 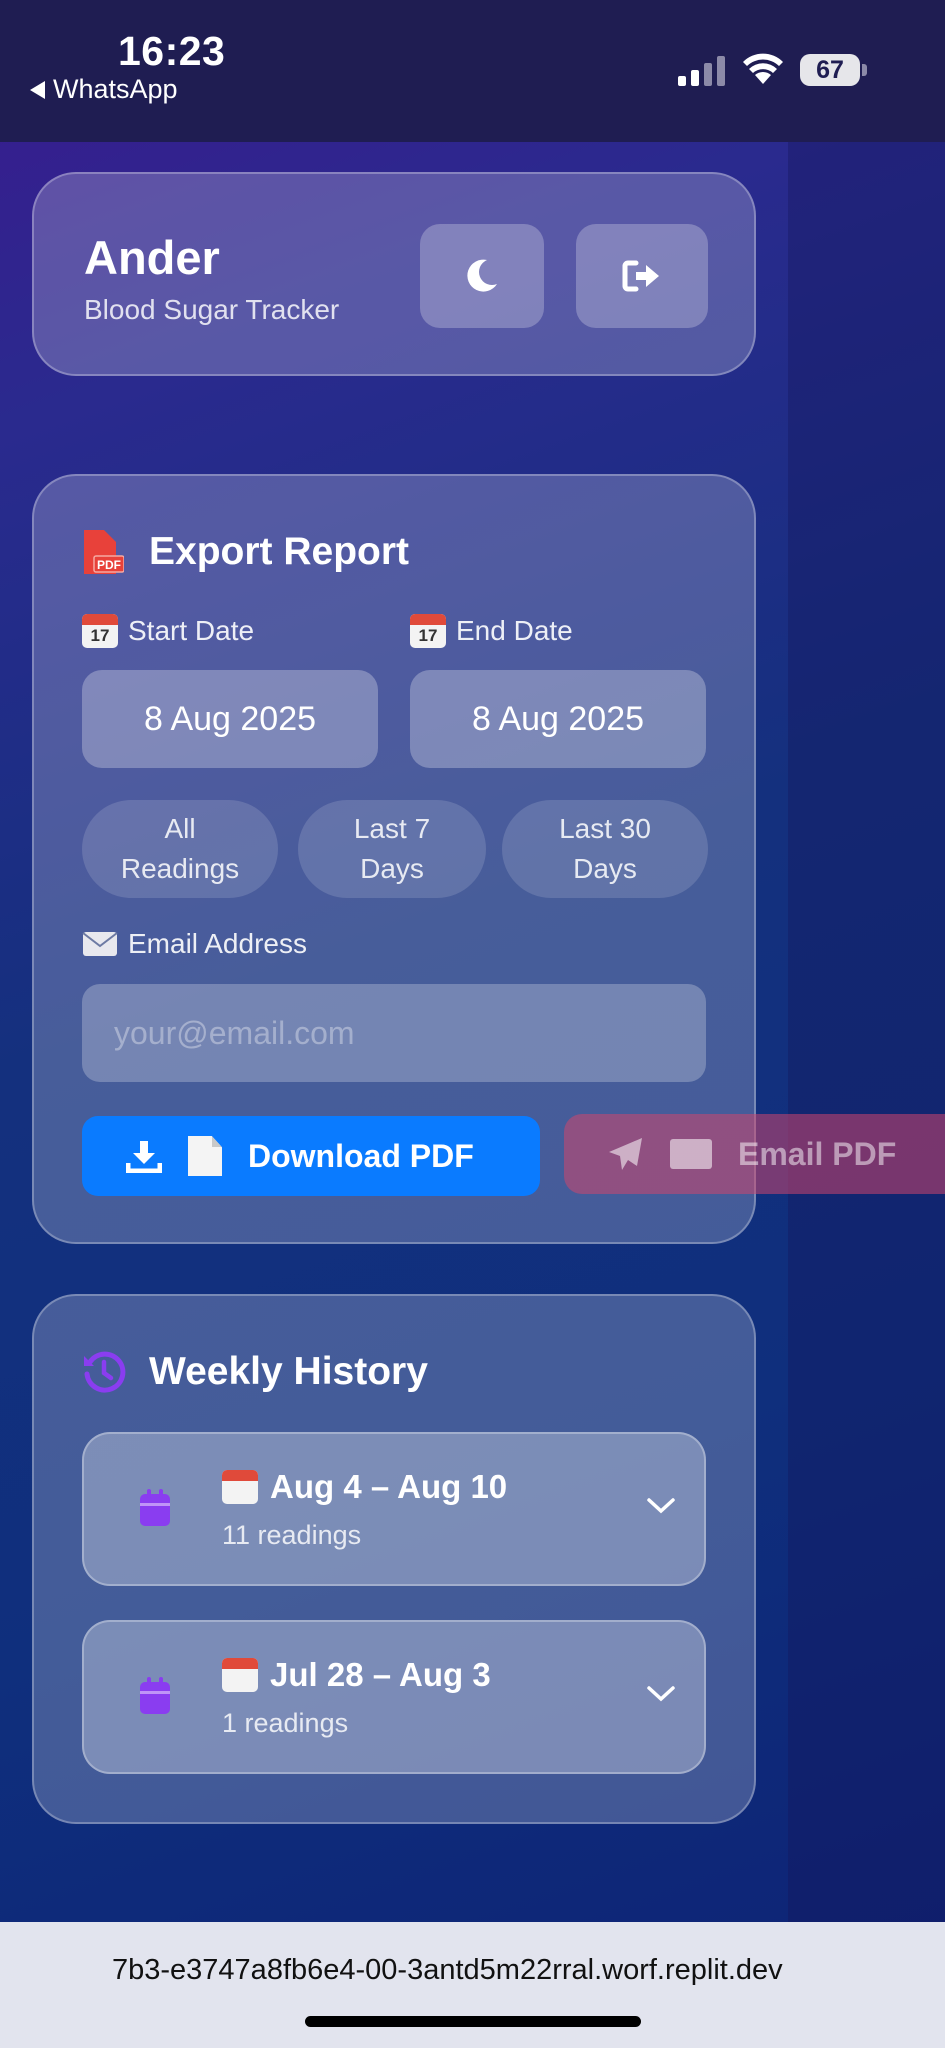 I want to click on back-app-label: WhatsApp, so click(x=115, y=89).